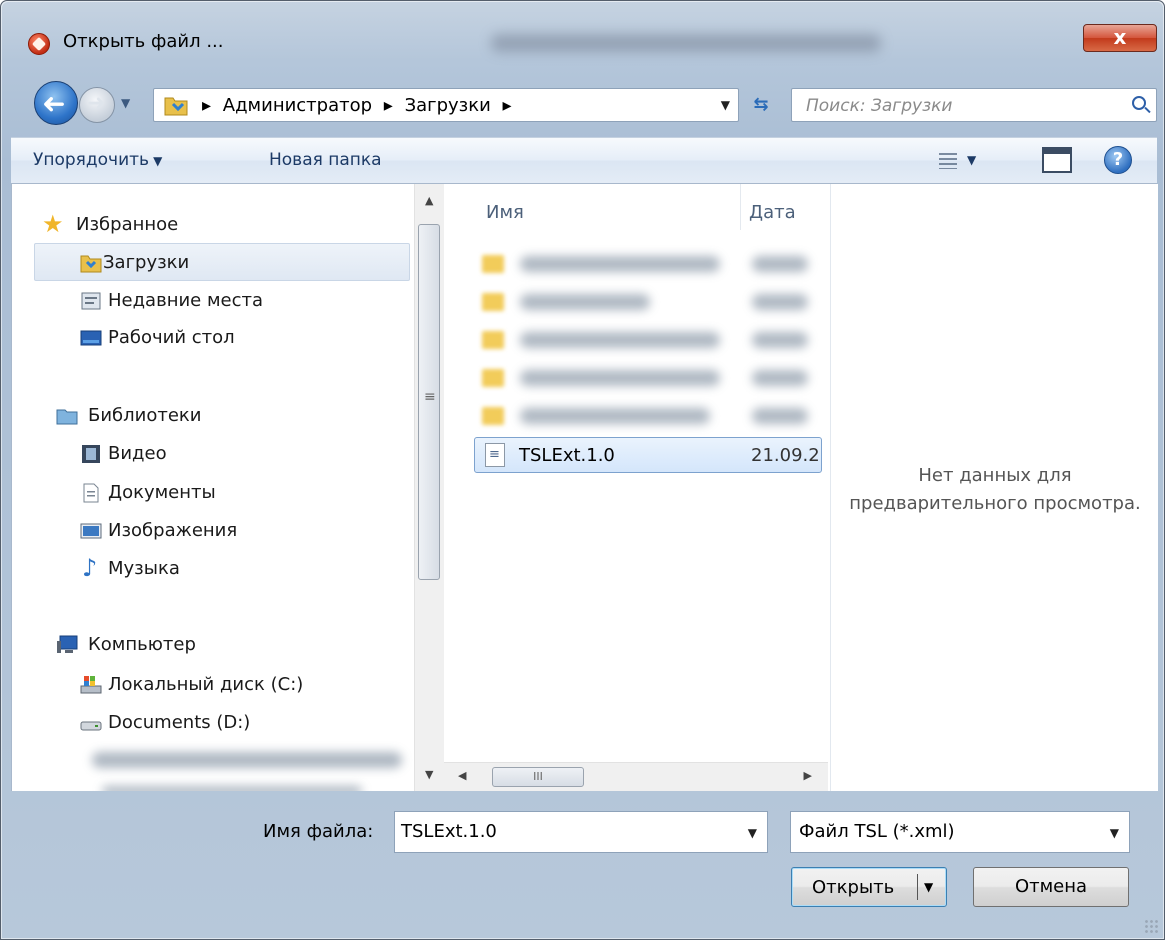 The width and height of the screenshot is (1165, 940). I want to click on nav-item-label: Documents (D:), so click(179, 722).